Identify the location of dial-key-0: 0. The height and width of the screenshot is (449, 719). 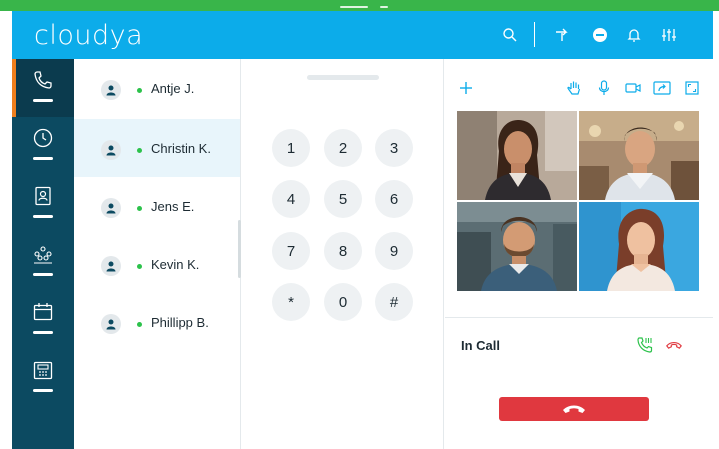
(343, 302).